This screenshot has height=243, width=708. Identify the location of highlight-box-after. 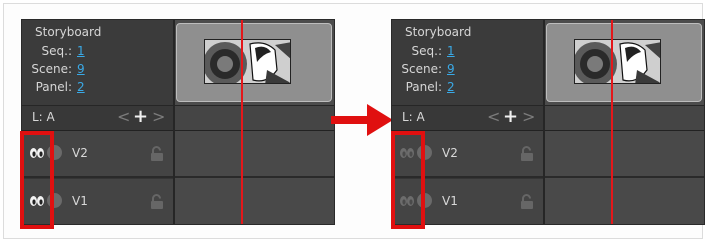
(408, 180).